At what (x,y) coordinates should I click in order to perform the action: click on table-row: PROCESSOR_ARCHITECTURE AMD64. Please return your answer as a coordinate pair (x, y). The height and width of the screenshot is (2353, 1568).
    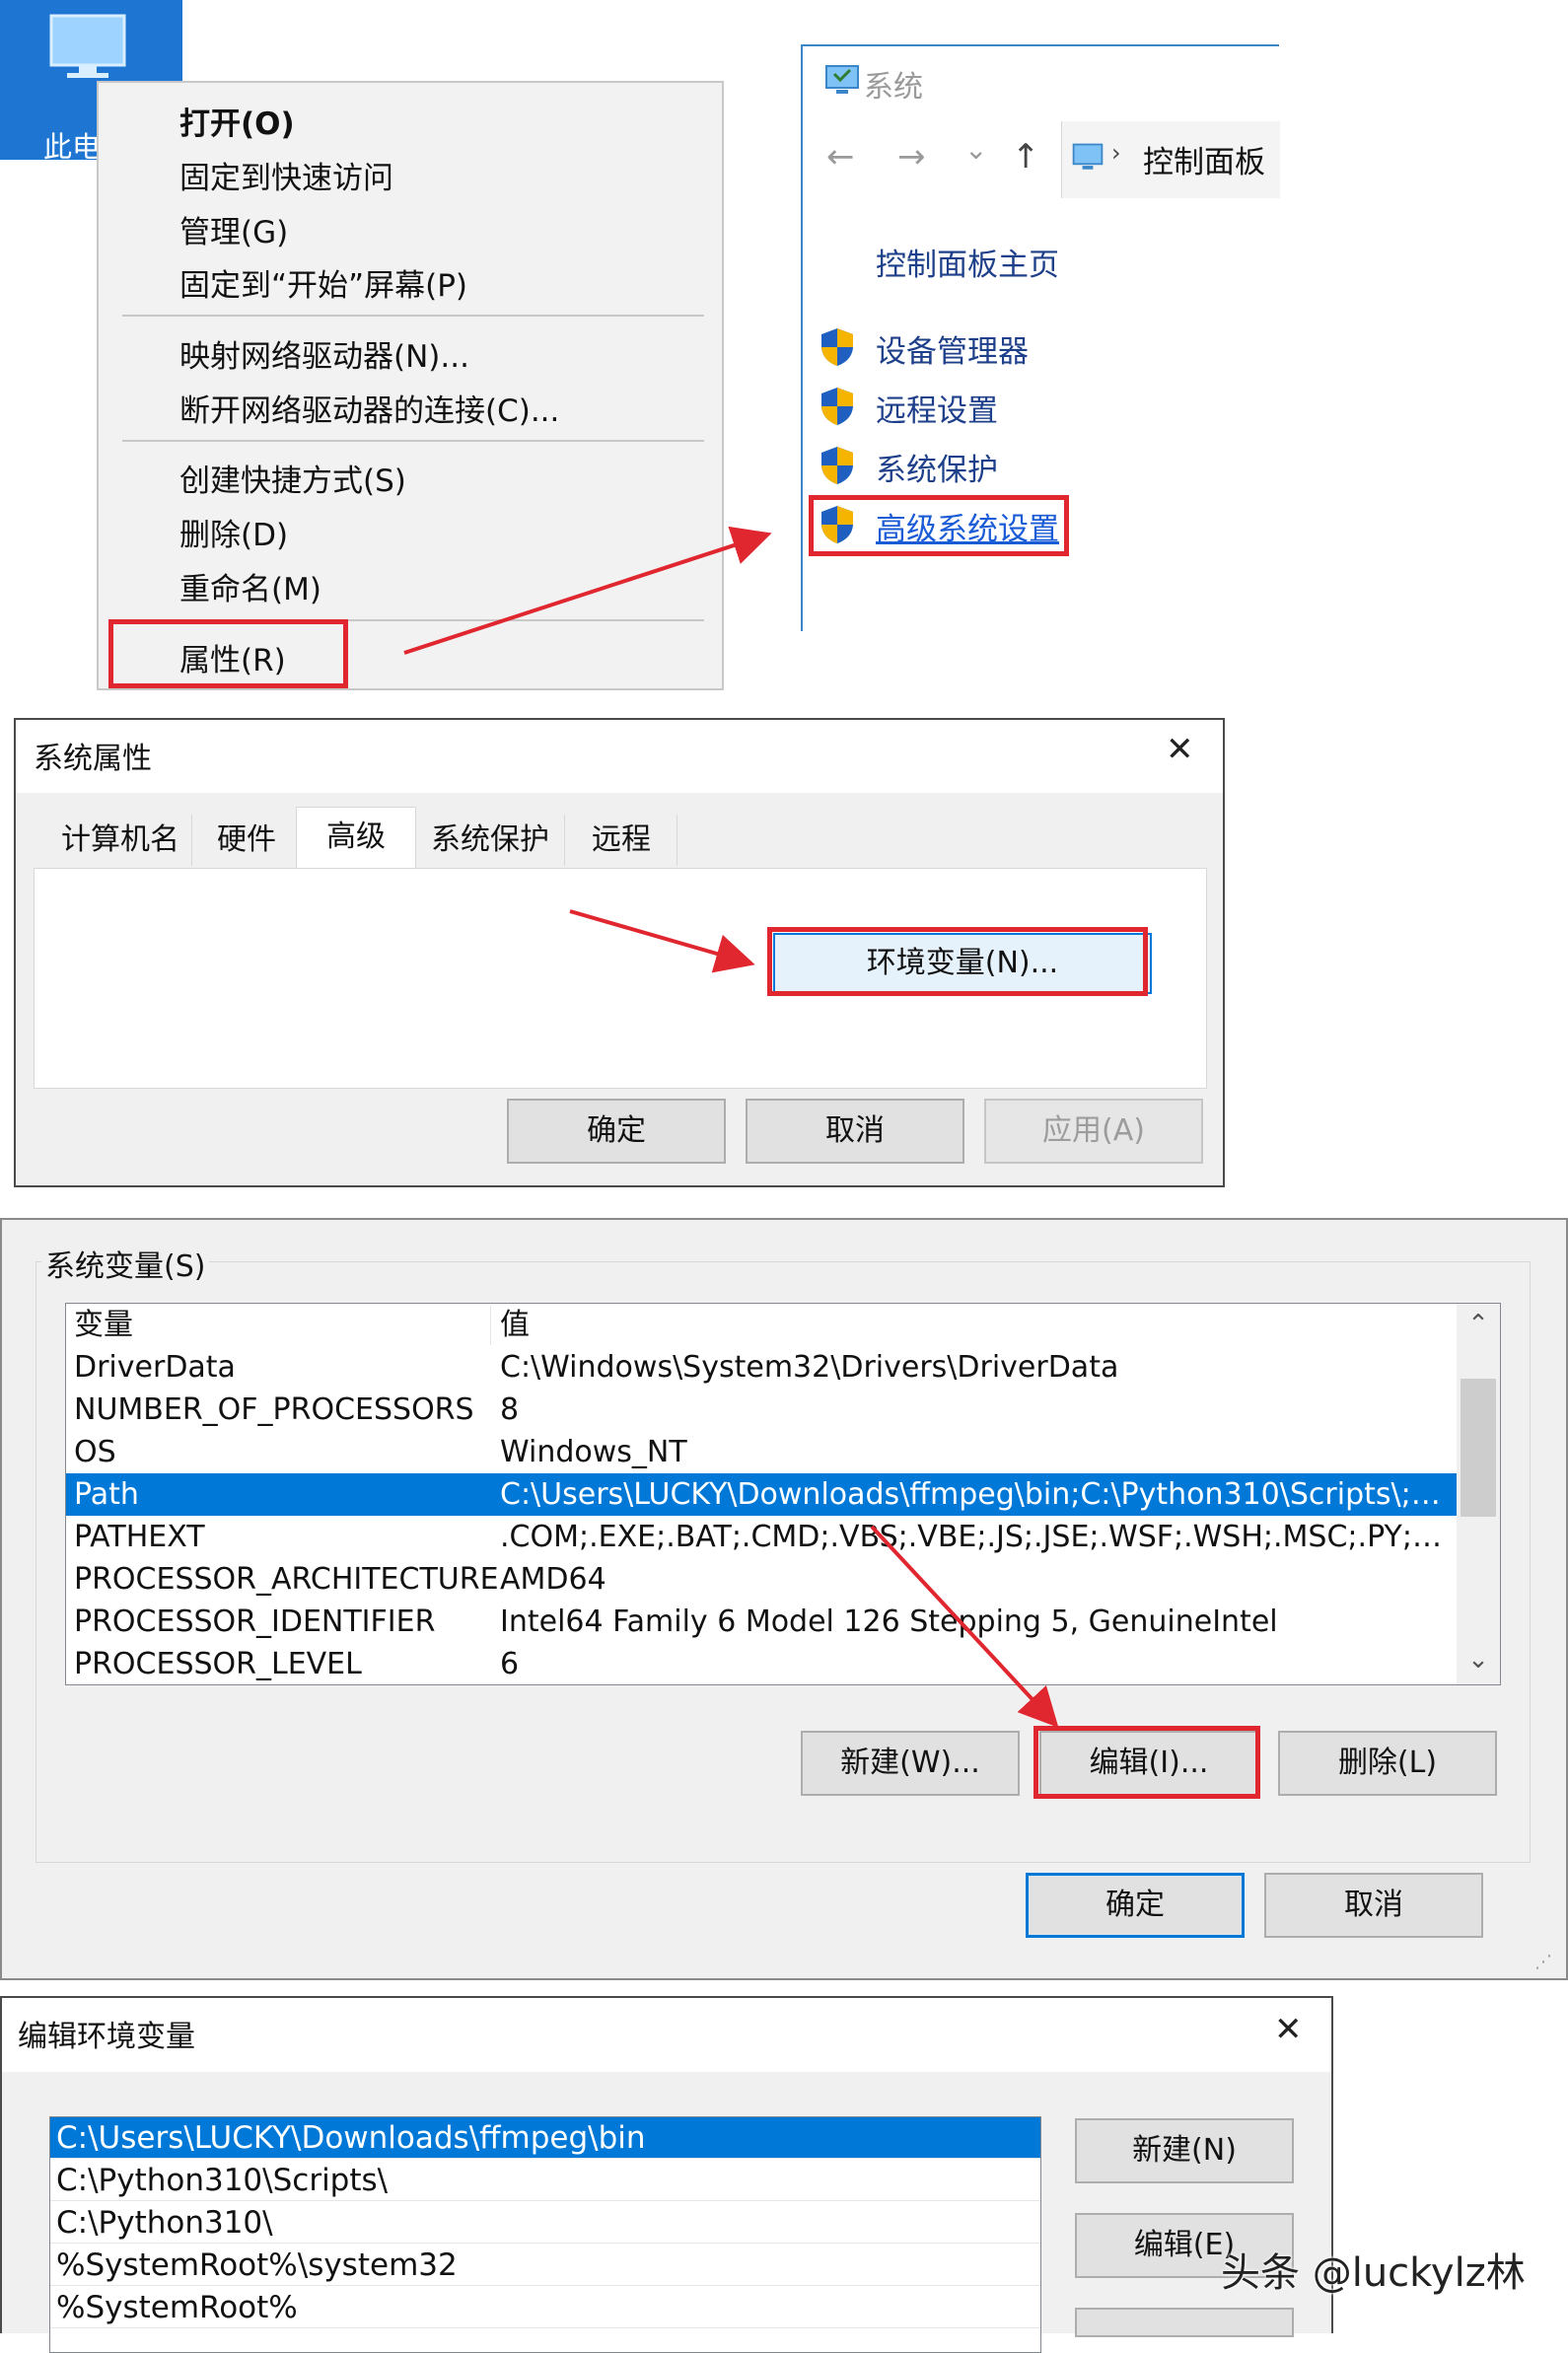
    Looking at the image, I should click on (761, 1579).